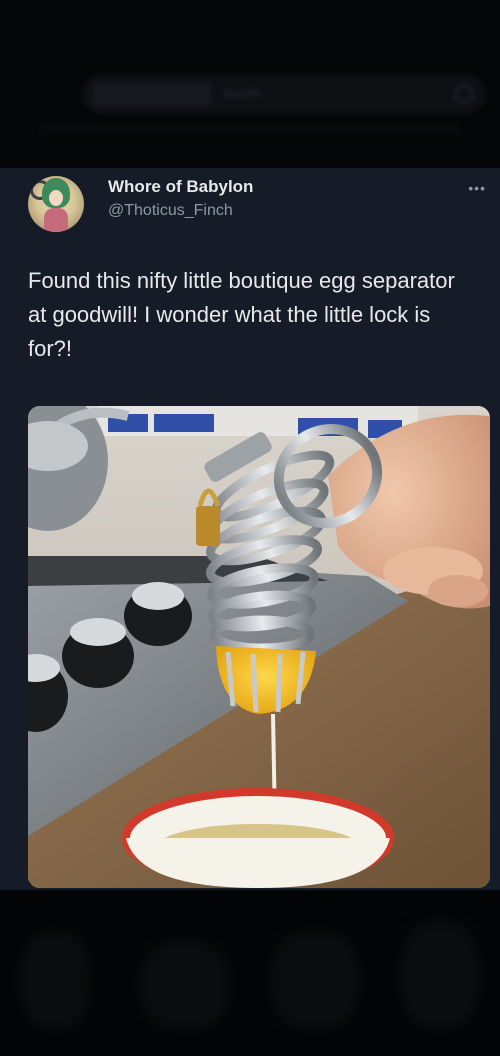 This screenshot has width=500, height=1056. Describe the element at coordinates (250, 129) in the screenshot. I see `blurred-caption` at that location.